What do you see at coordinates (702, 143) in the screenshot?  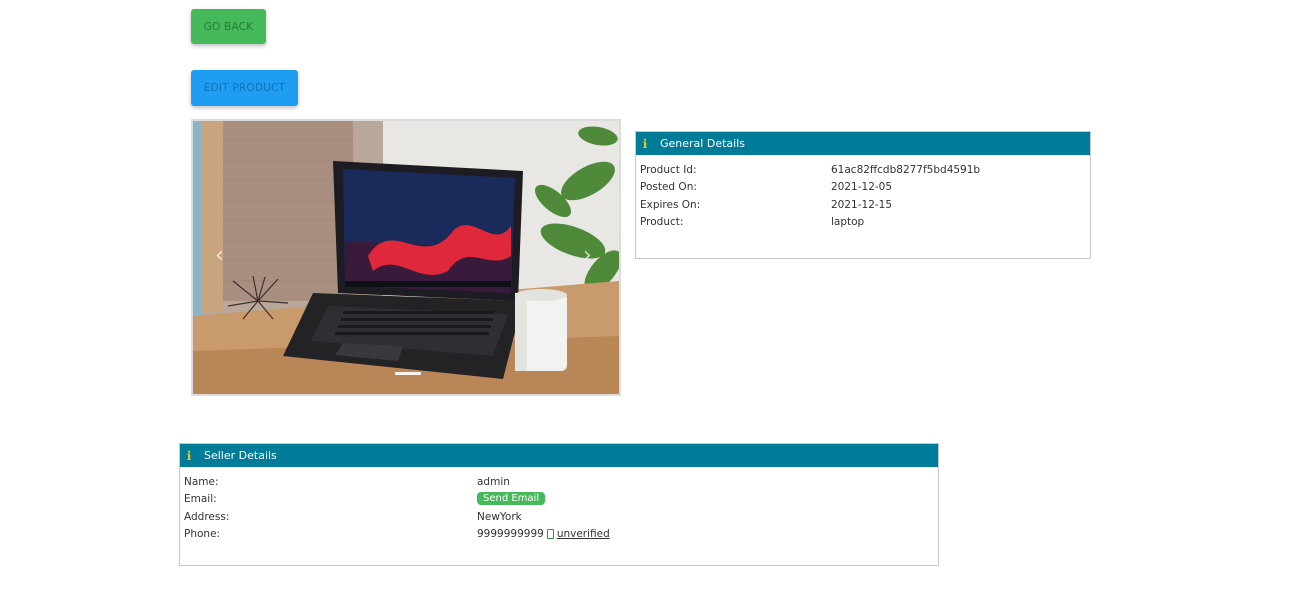 I see `general-details-title: General Details` at bounding box center [702, 143].